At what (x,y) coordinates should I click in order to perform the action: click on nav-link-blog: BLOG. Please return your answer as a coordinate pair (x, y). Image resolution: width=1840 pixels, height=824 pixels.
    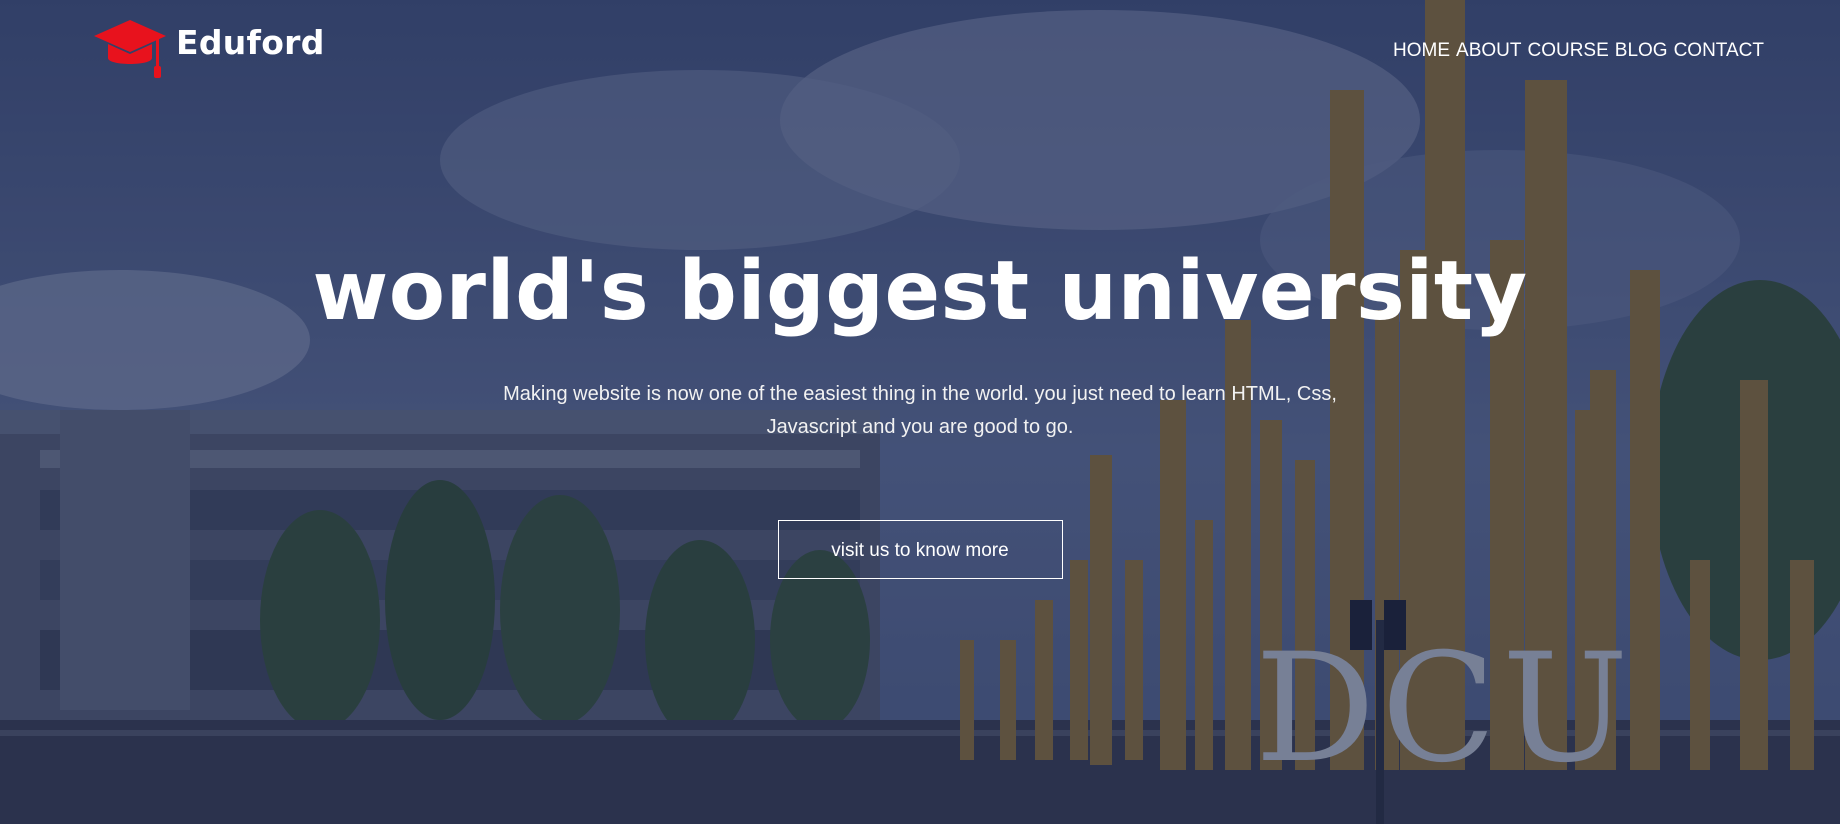
    Looking at the image, I should click on (1641, 51).